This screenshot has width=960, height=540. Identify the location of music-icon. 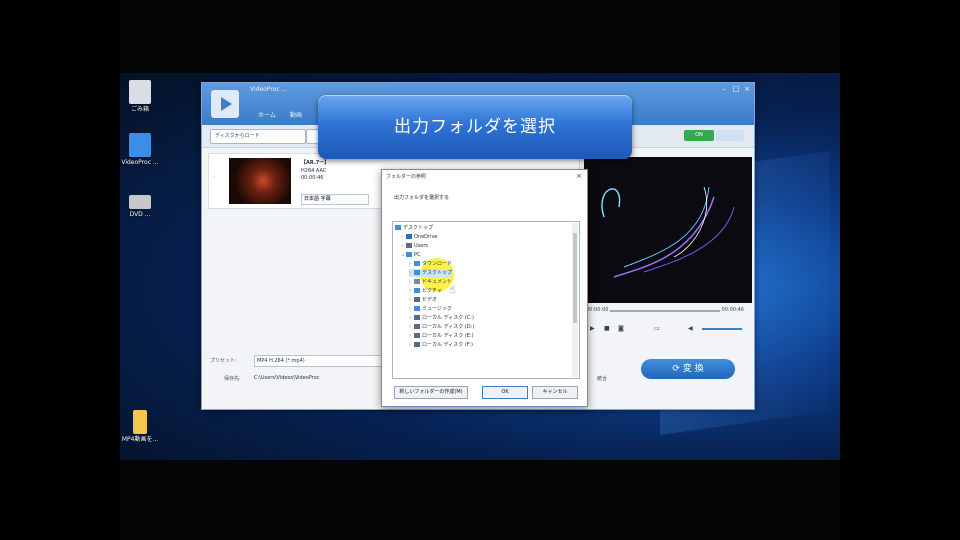
(417, 308).